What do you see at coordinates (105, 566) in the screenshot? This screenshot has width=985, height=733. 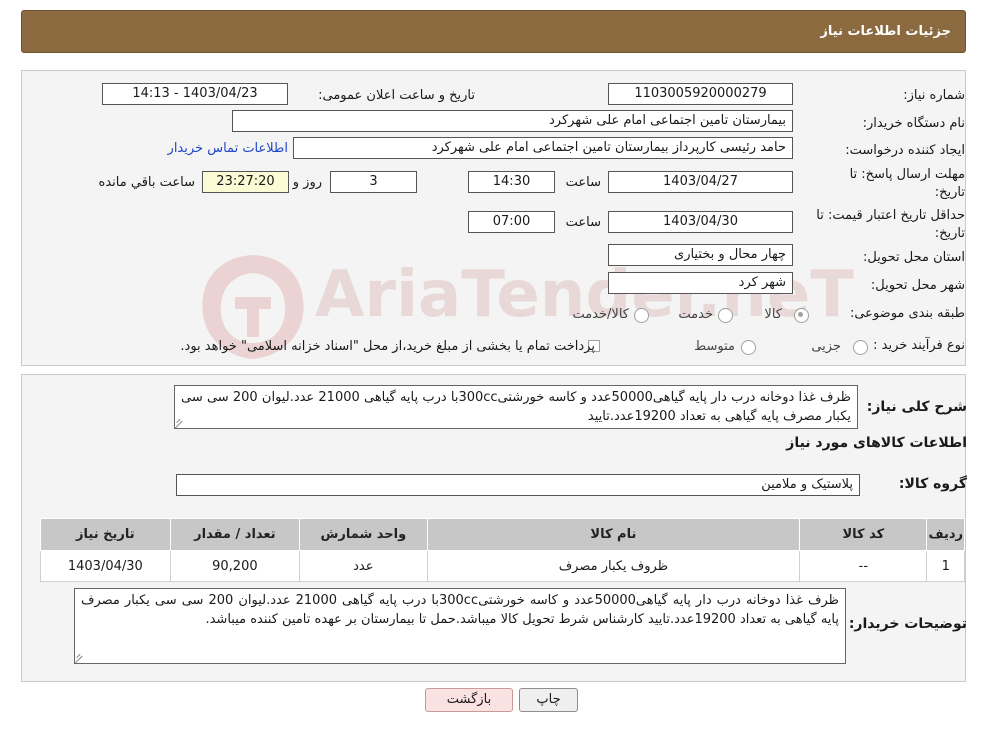 I see `cell-need-date: 1403/04/30` at bounding box center [105, 566].